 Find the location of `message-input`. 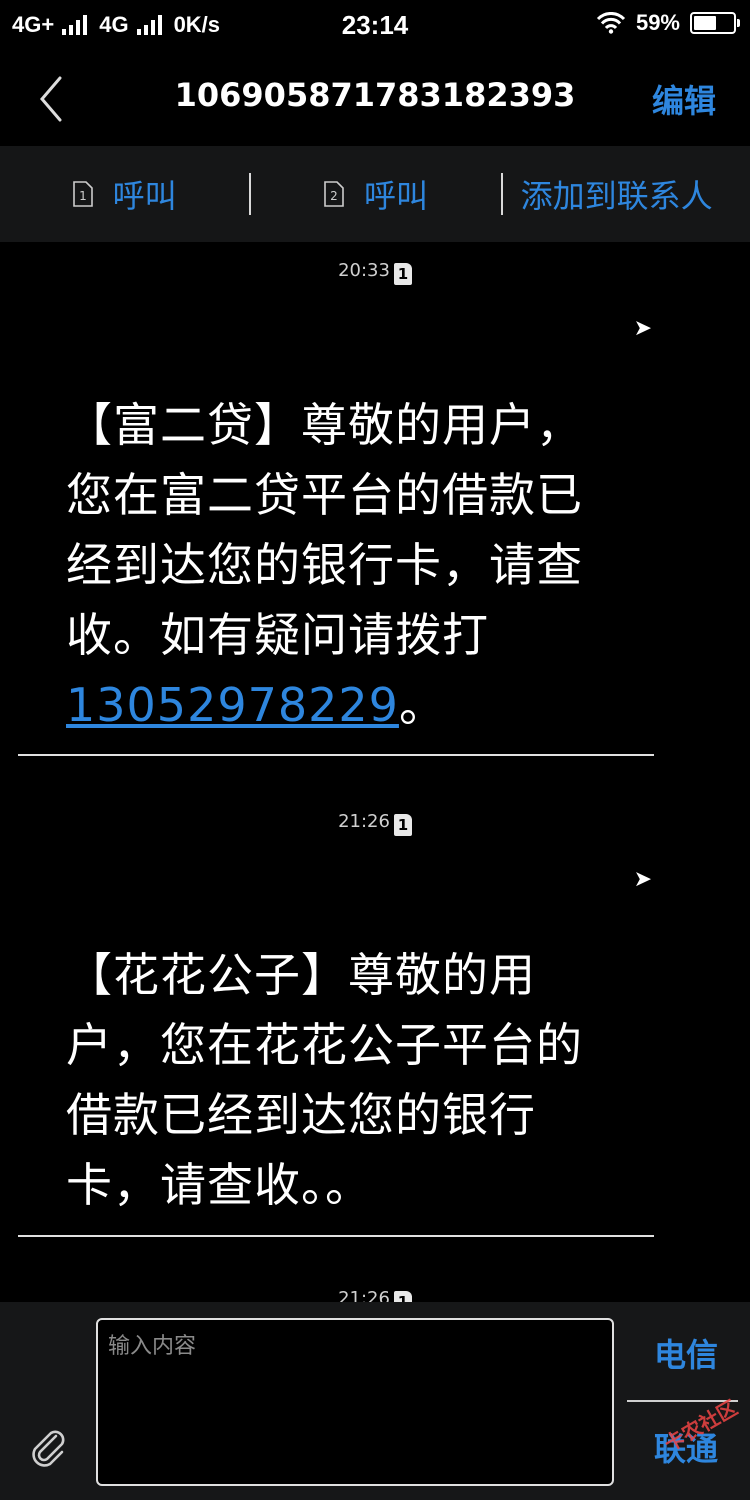

message-input is located at coordinates (355, 1402).